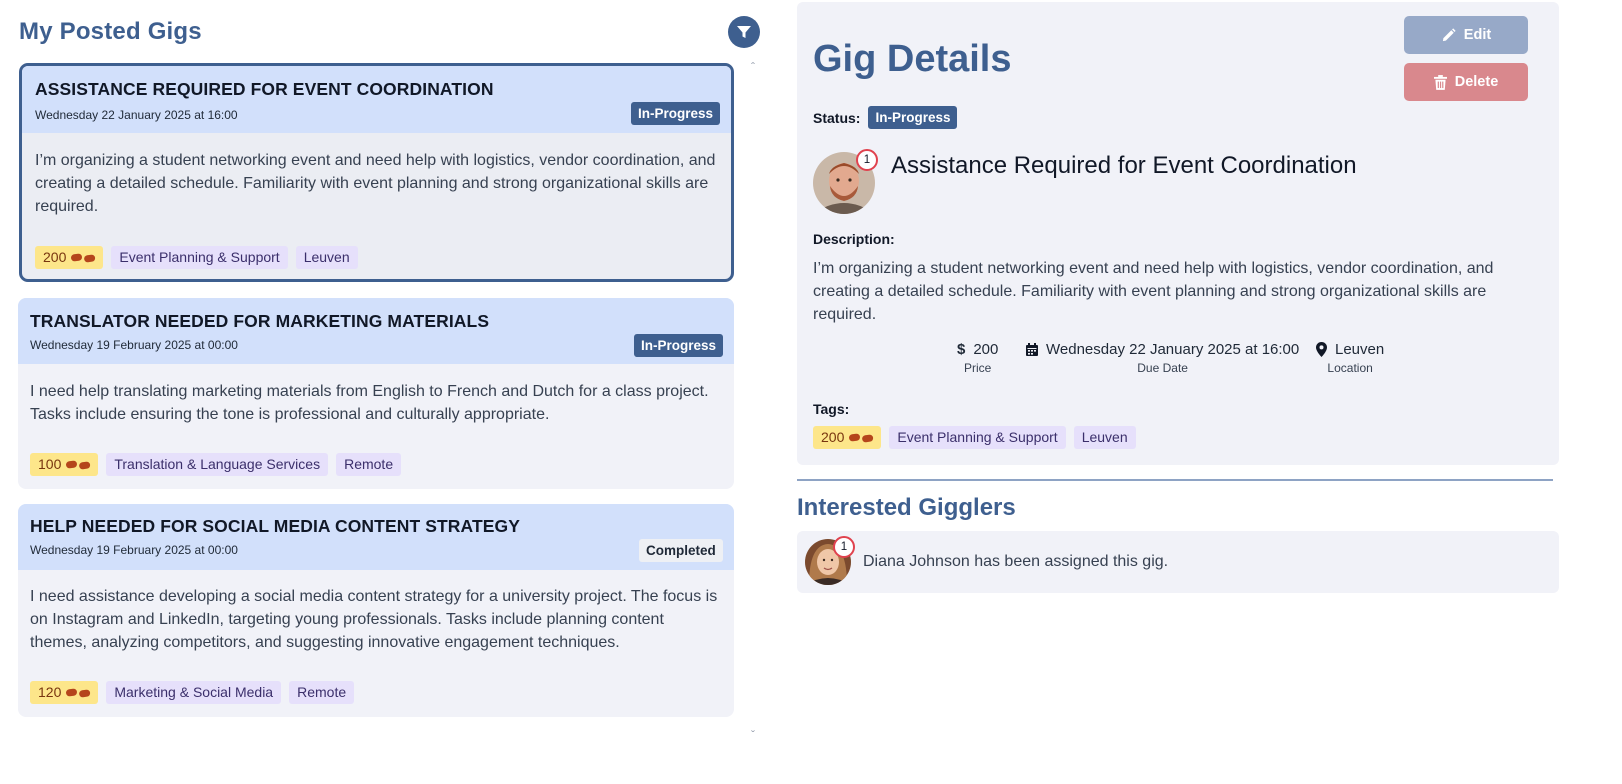  What do you see at coordinates (753, 735) in the screenshot?
I see `scroll-down-arrow: ˇ` at bounding box center [753, 735].